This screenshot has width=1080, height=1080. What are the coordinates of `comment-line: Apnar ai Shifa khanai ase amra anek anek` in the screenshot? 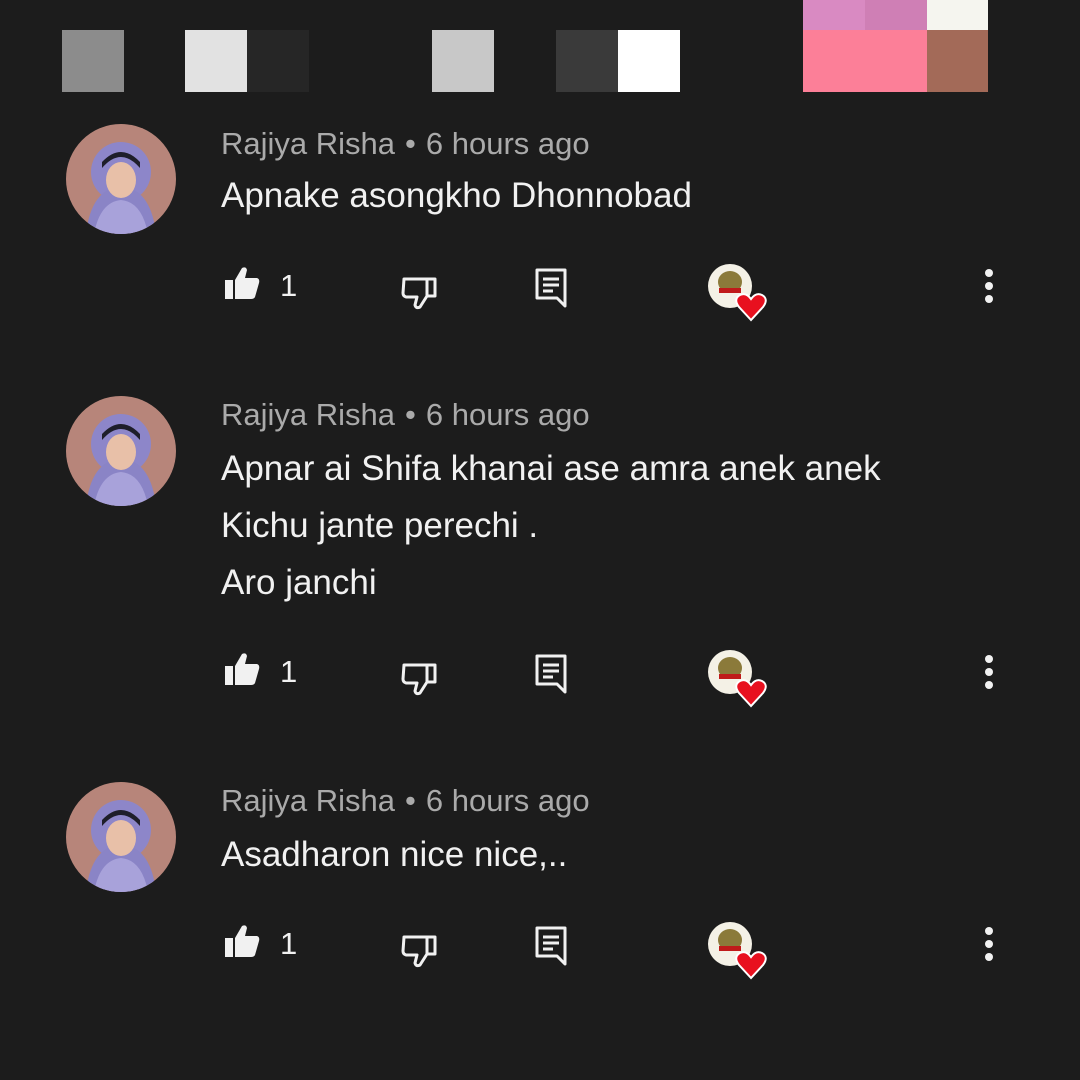 It's located at (551, 468).